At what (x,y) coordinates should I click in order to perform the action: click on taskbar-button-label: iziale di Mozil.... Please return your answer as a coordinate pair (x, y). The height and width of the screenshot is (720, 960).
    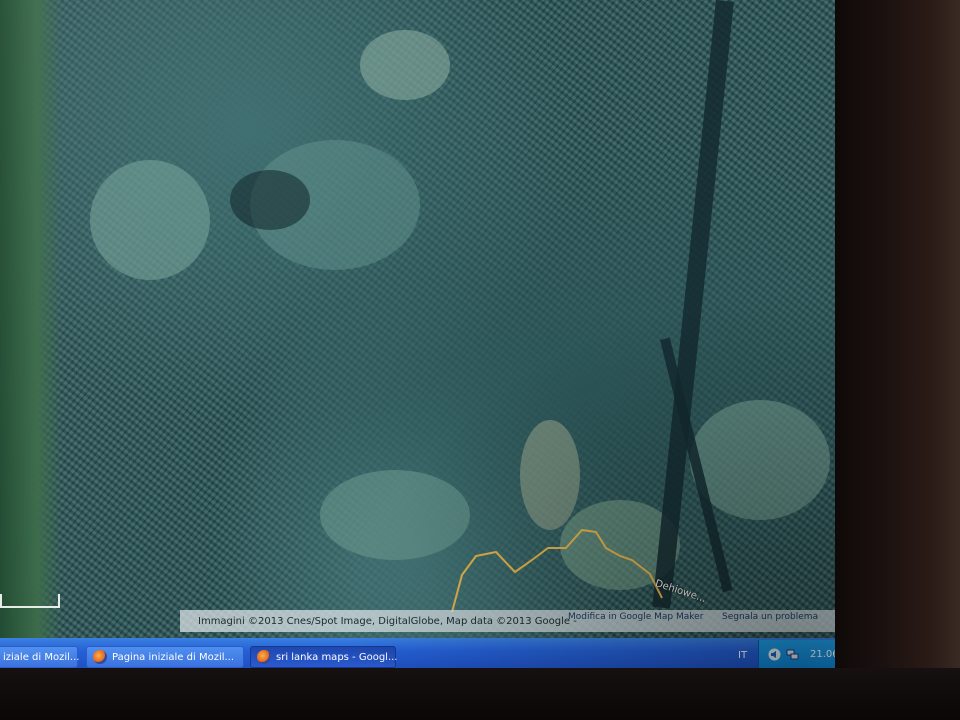
    Looking at the image, I should click on (41, 657).